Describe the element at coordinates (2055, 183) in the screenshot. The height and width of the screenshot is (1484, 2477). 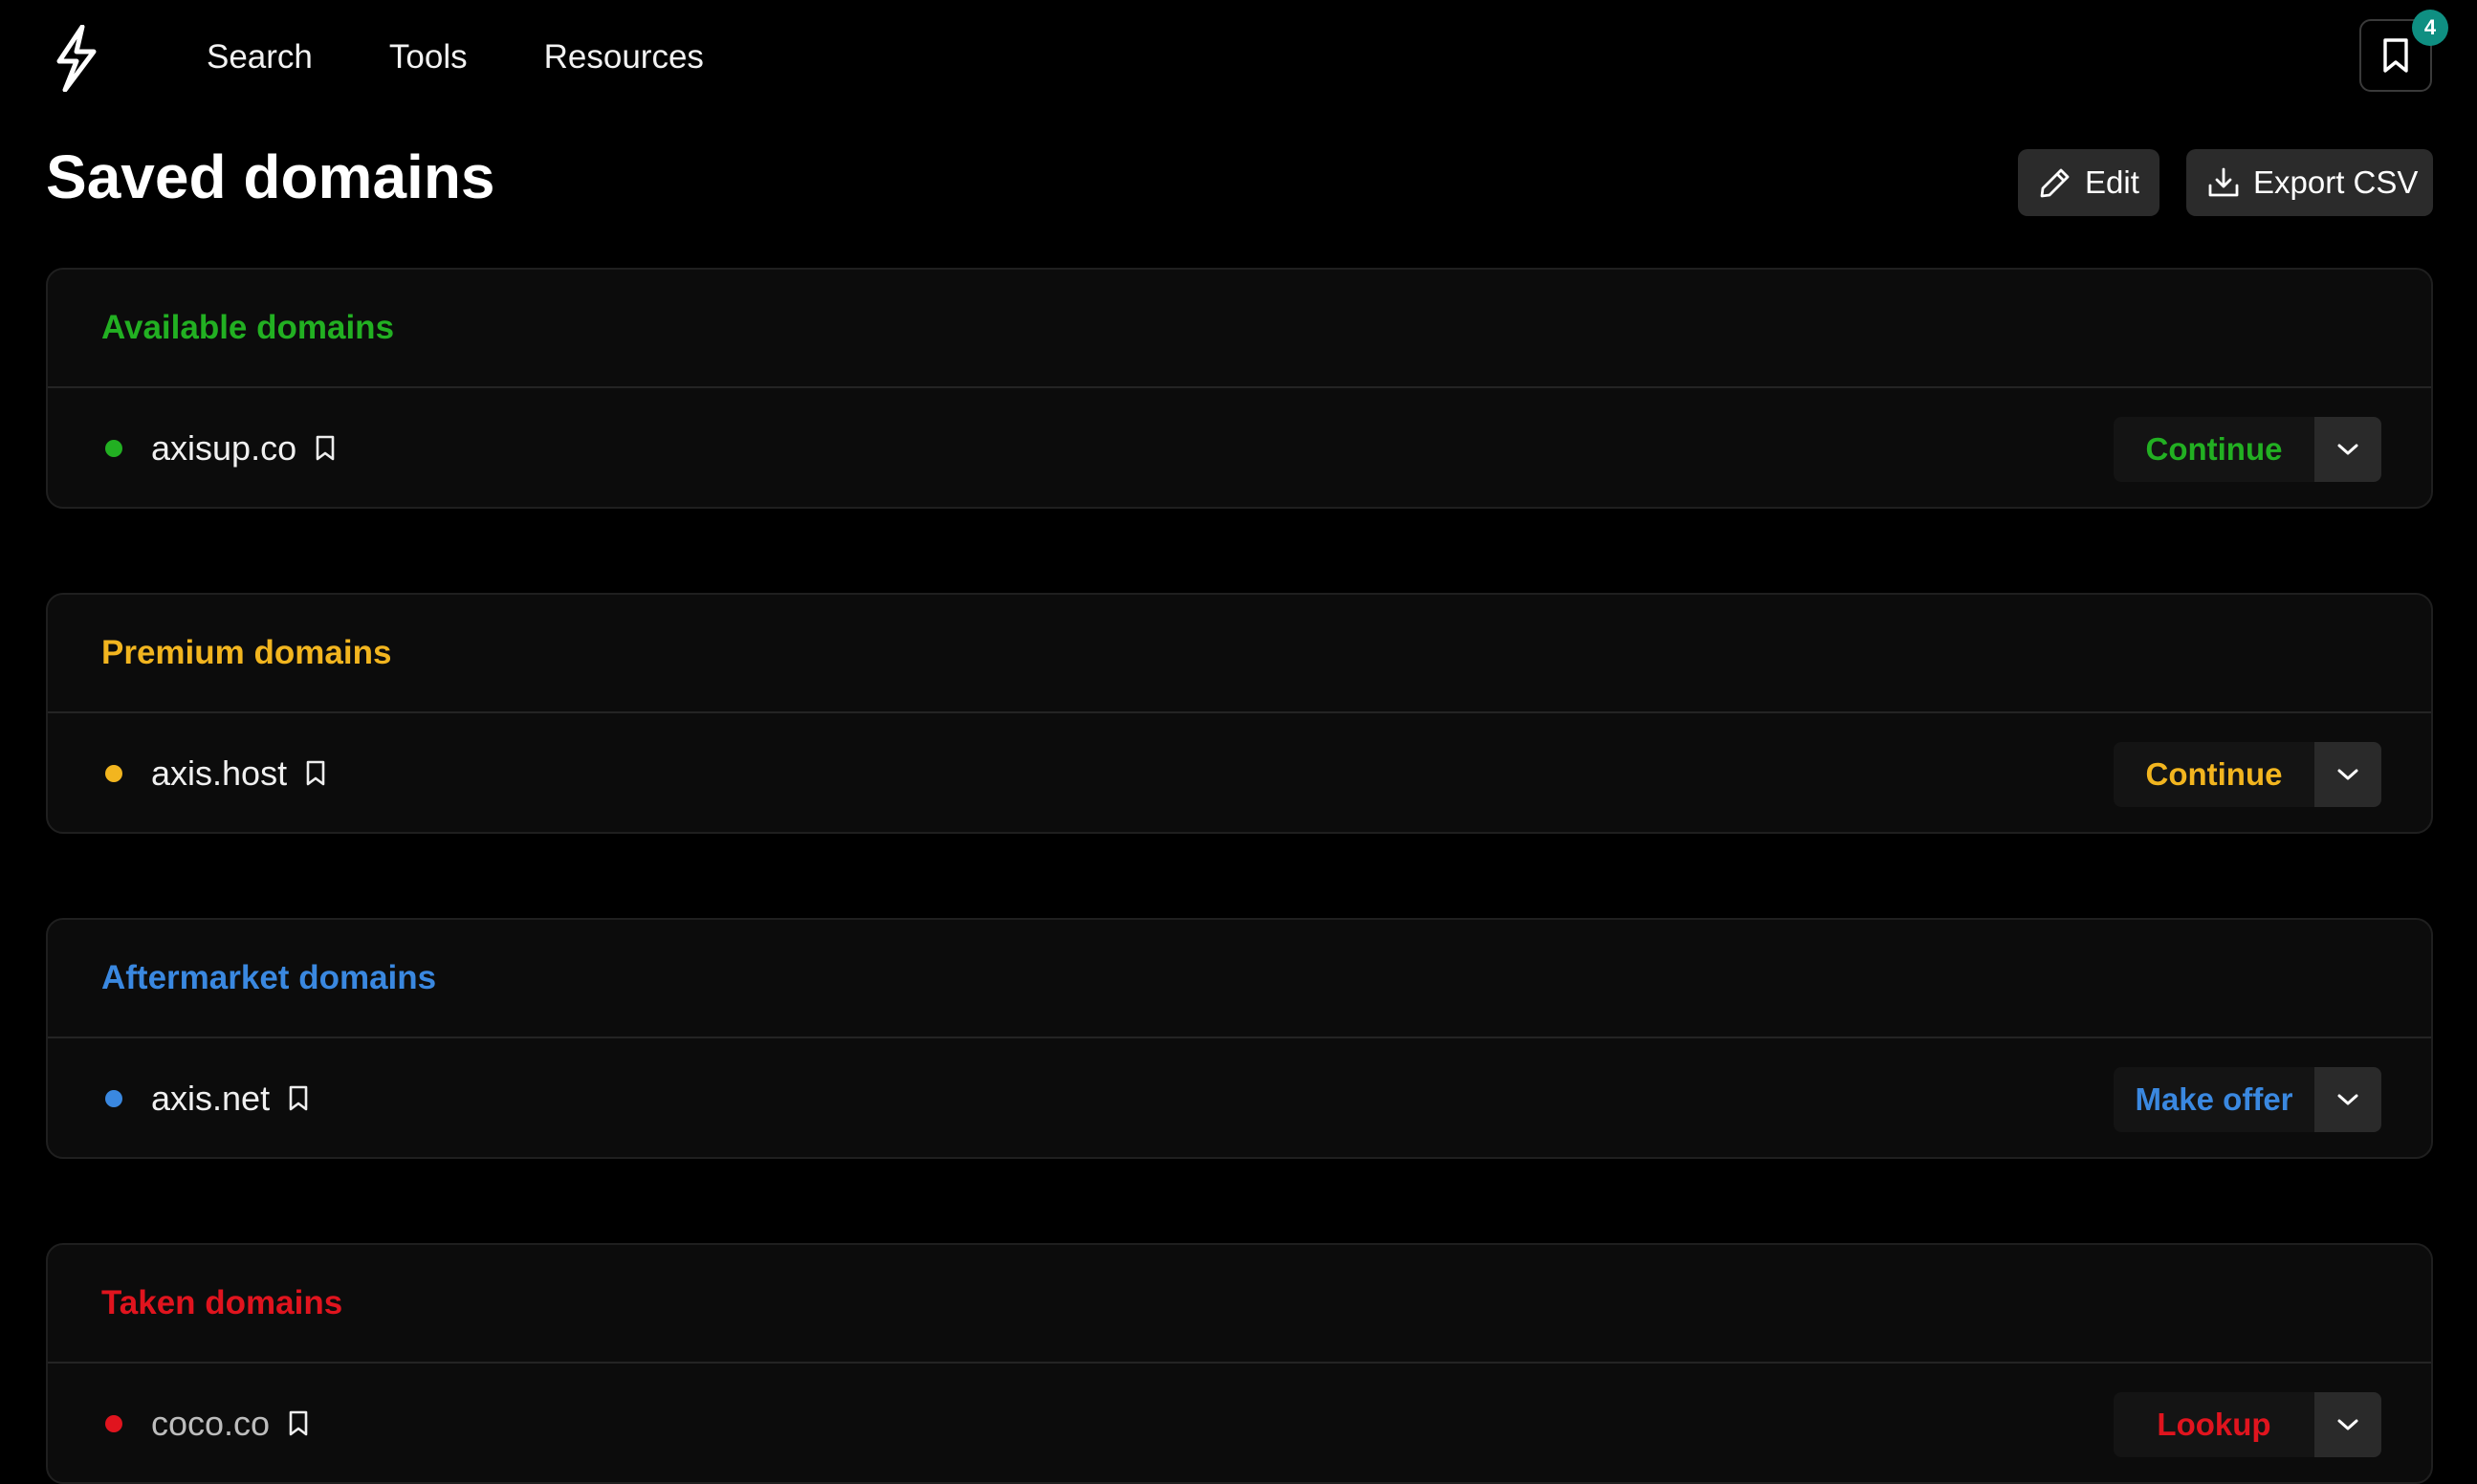
I see `pencil-icon` at that location.